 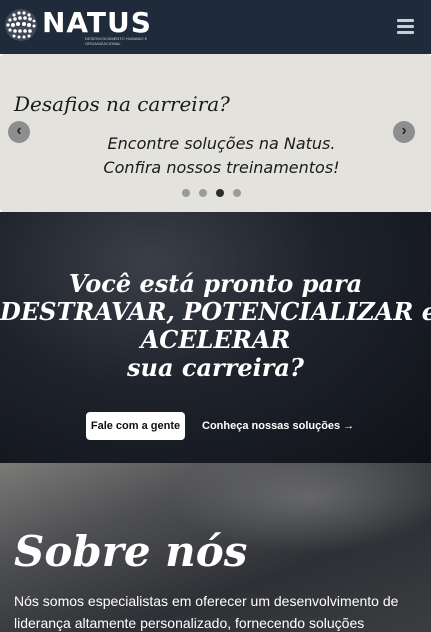 I want to click on carousel-next-button: ›, so click(x=404, y=132).